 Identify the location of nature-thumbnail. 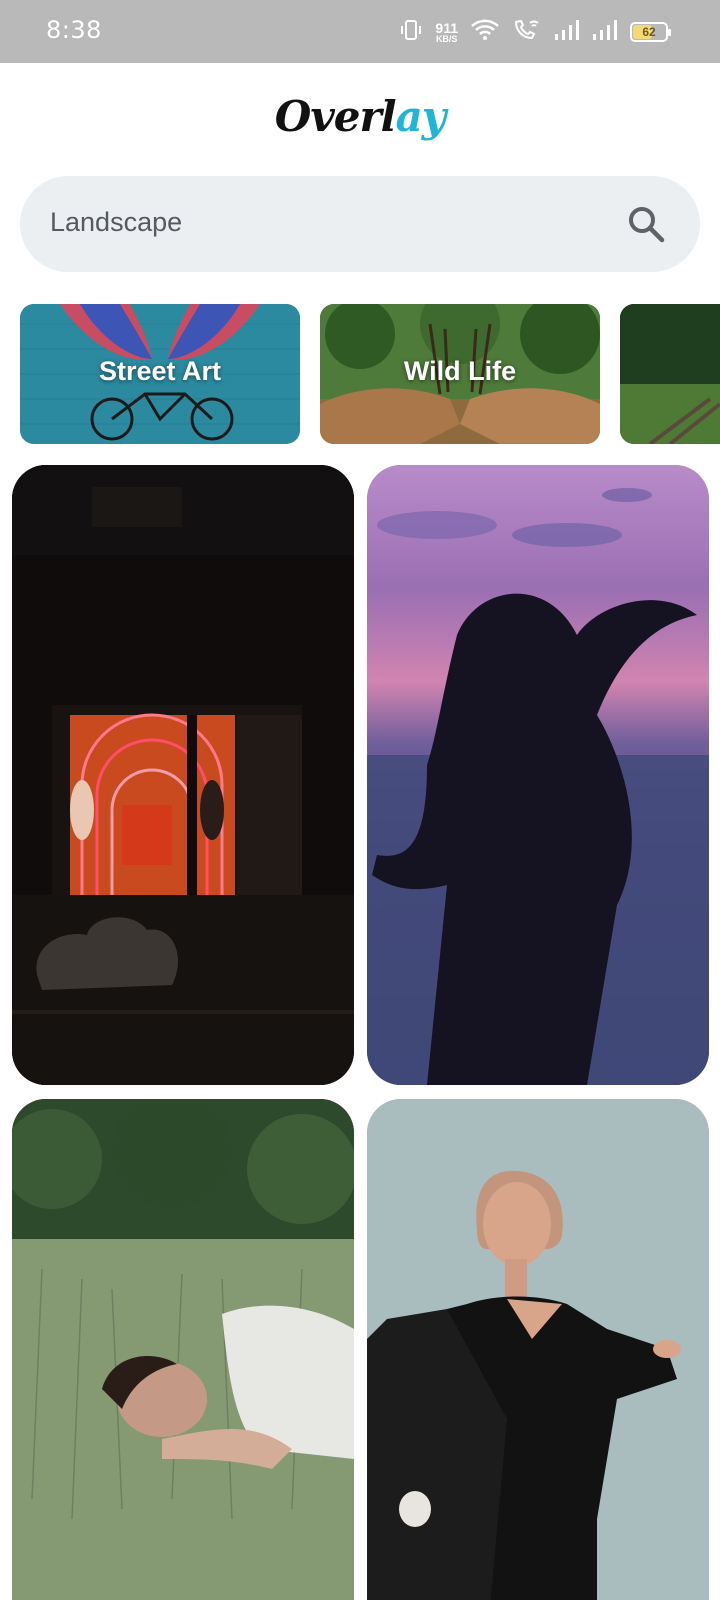
(670, 374).